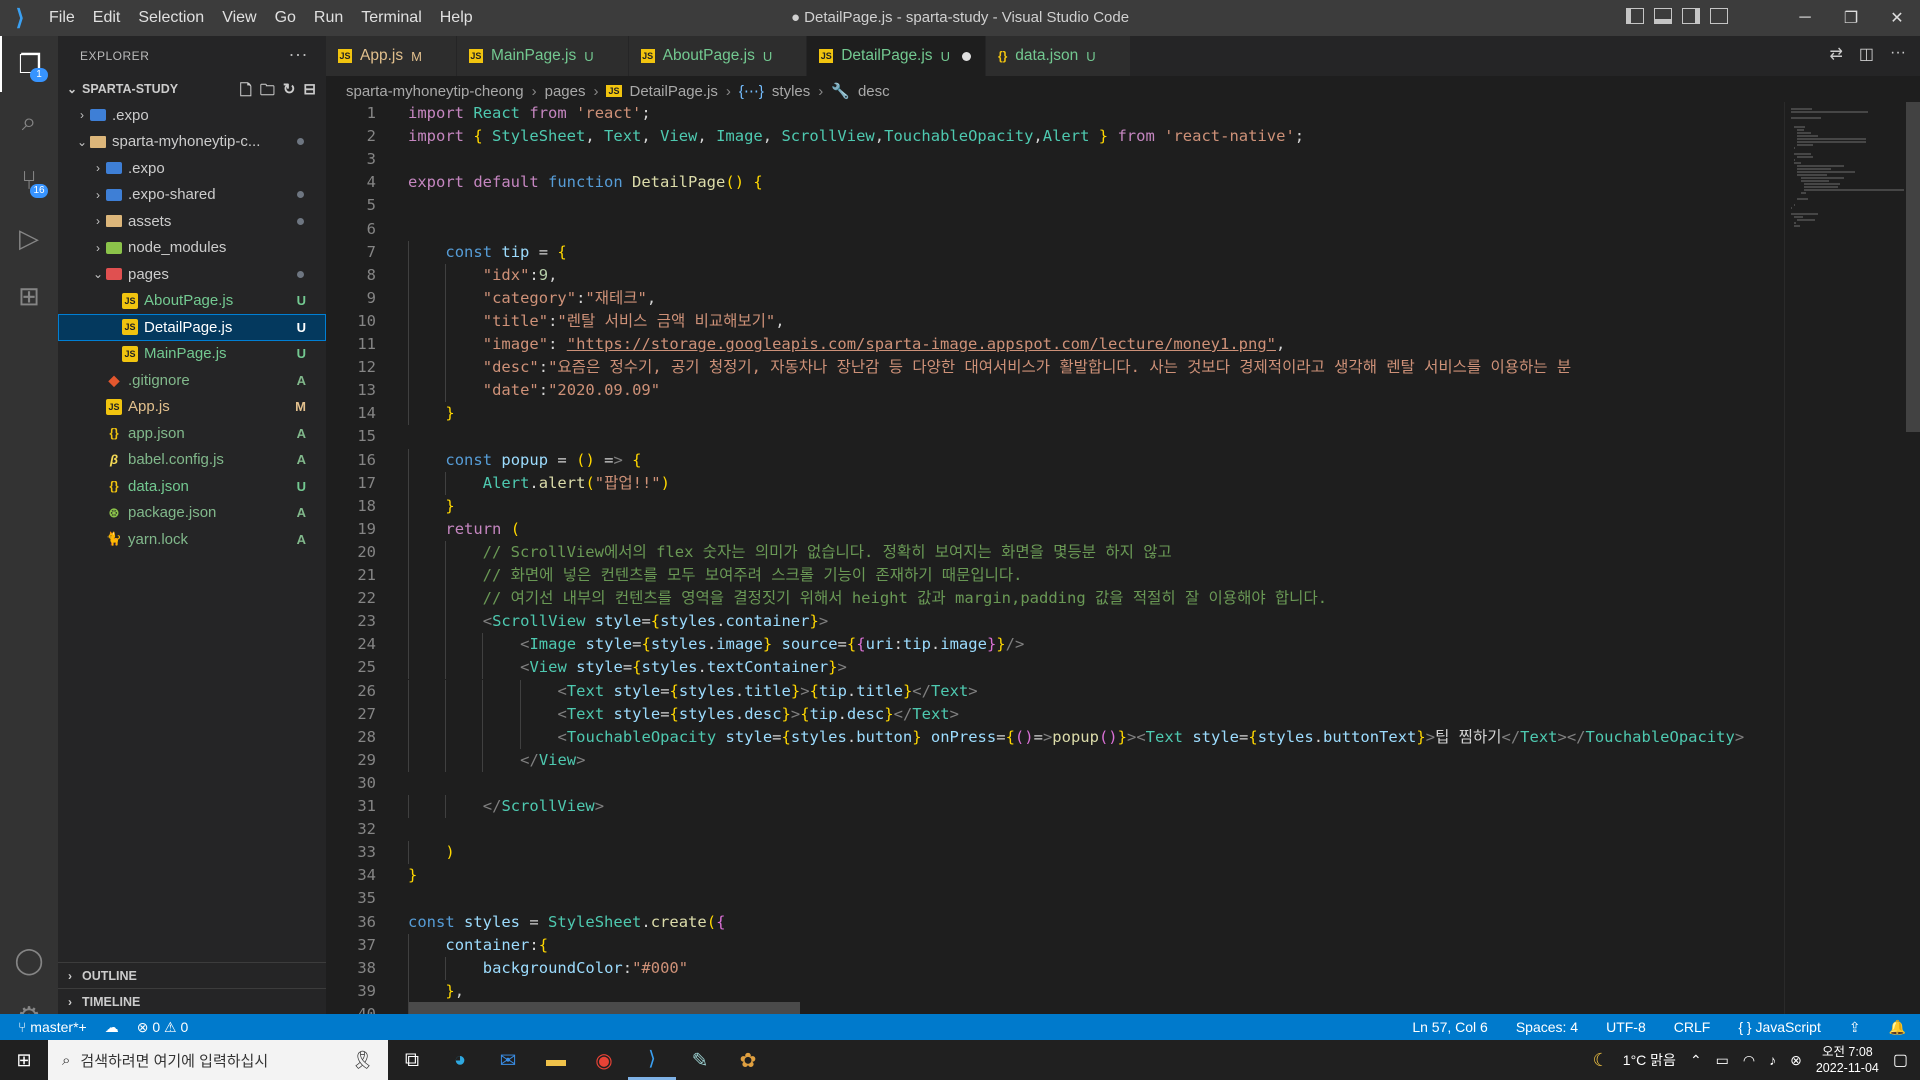  What do you see at coordinates (1696, 1060) in the screenshot?
I see `tray-expand-icon: ⌃` at bounding box center [1696, 1060].